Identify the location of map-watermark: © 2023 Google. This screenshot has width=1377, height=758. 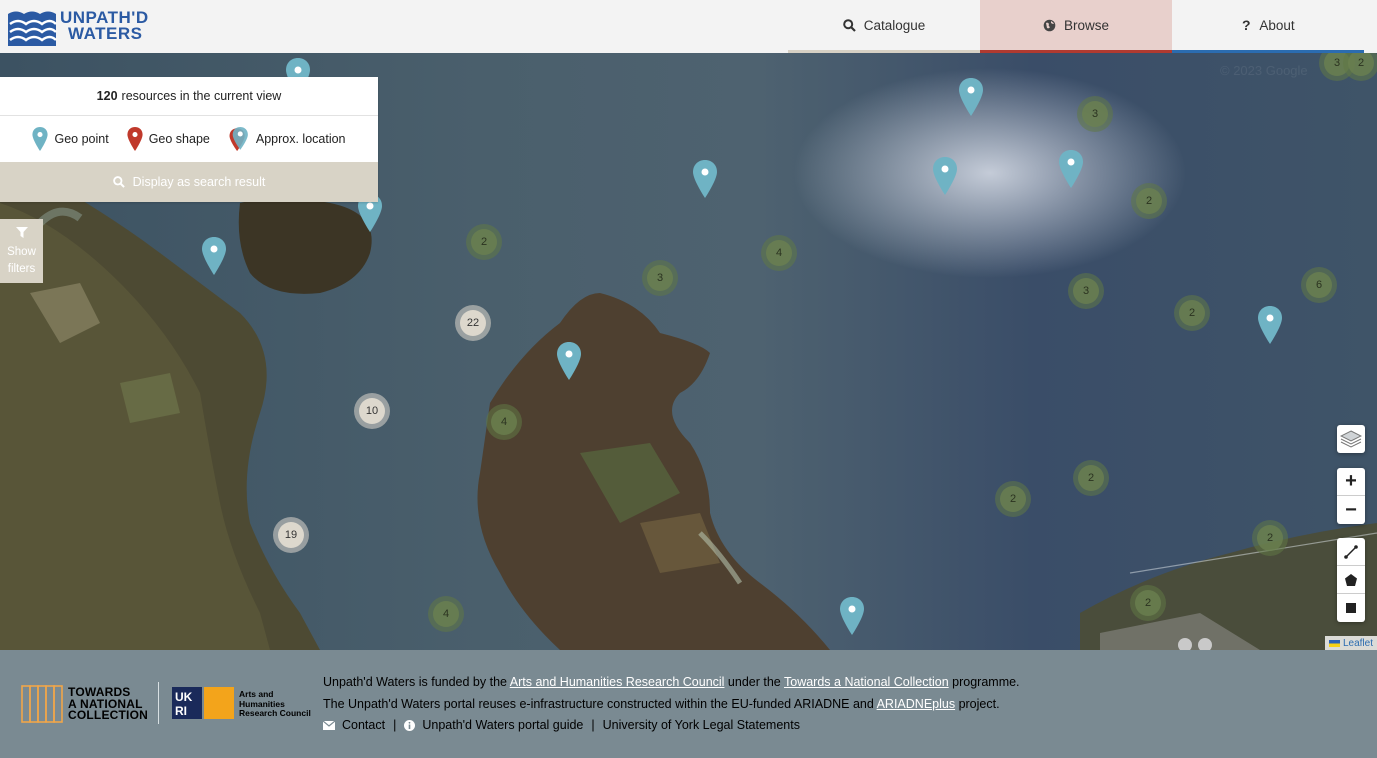
(1264, 70).